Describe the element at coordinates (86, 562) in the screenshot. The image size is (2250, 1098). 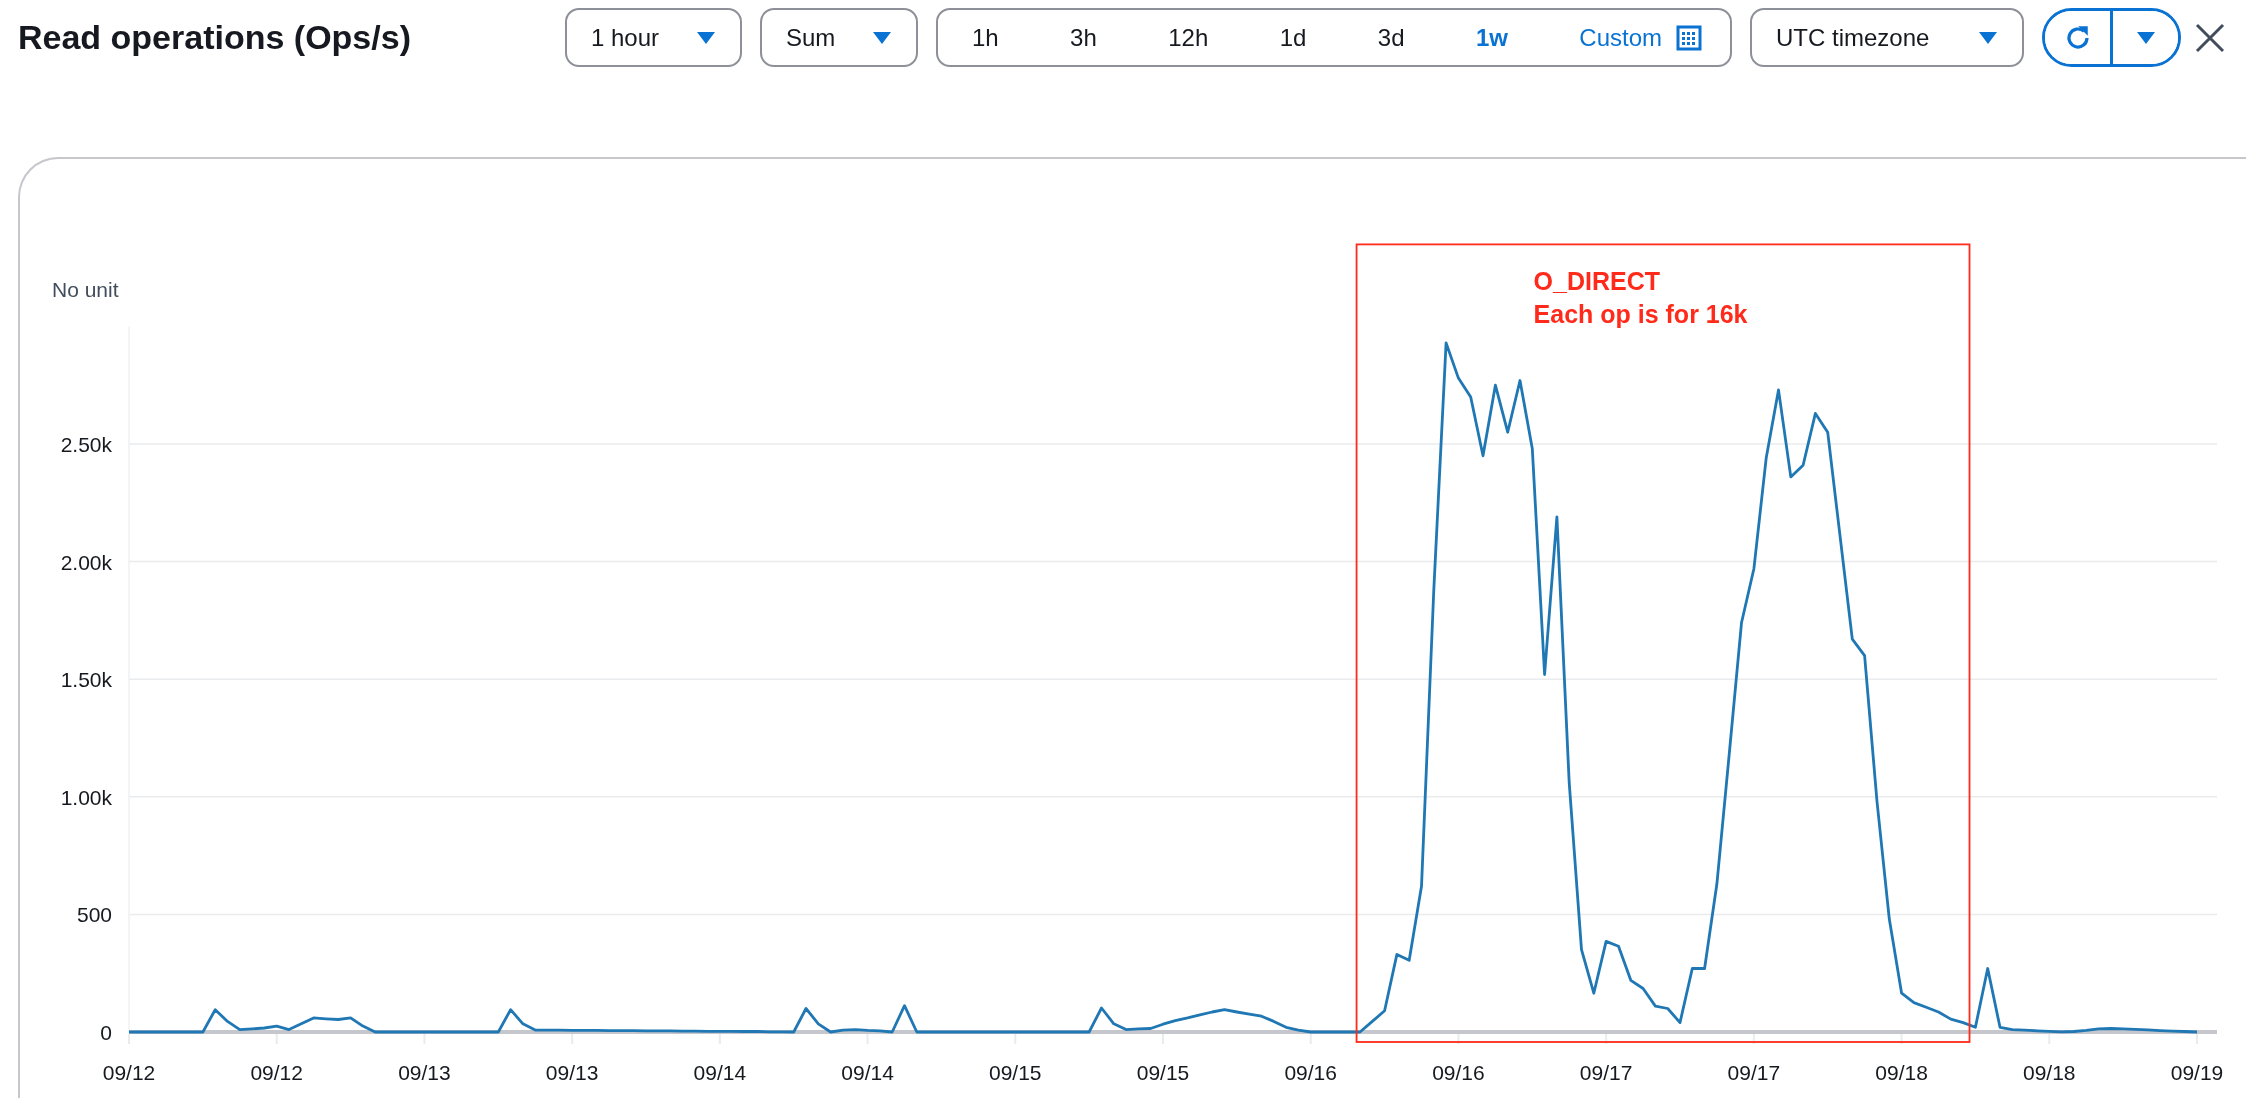
I see `y-axis-label: 2.00k` at that location.